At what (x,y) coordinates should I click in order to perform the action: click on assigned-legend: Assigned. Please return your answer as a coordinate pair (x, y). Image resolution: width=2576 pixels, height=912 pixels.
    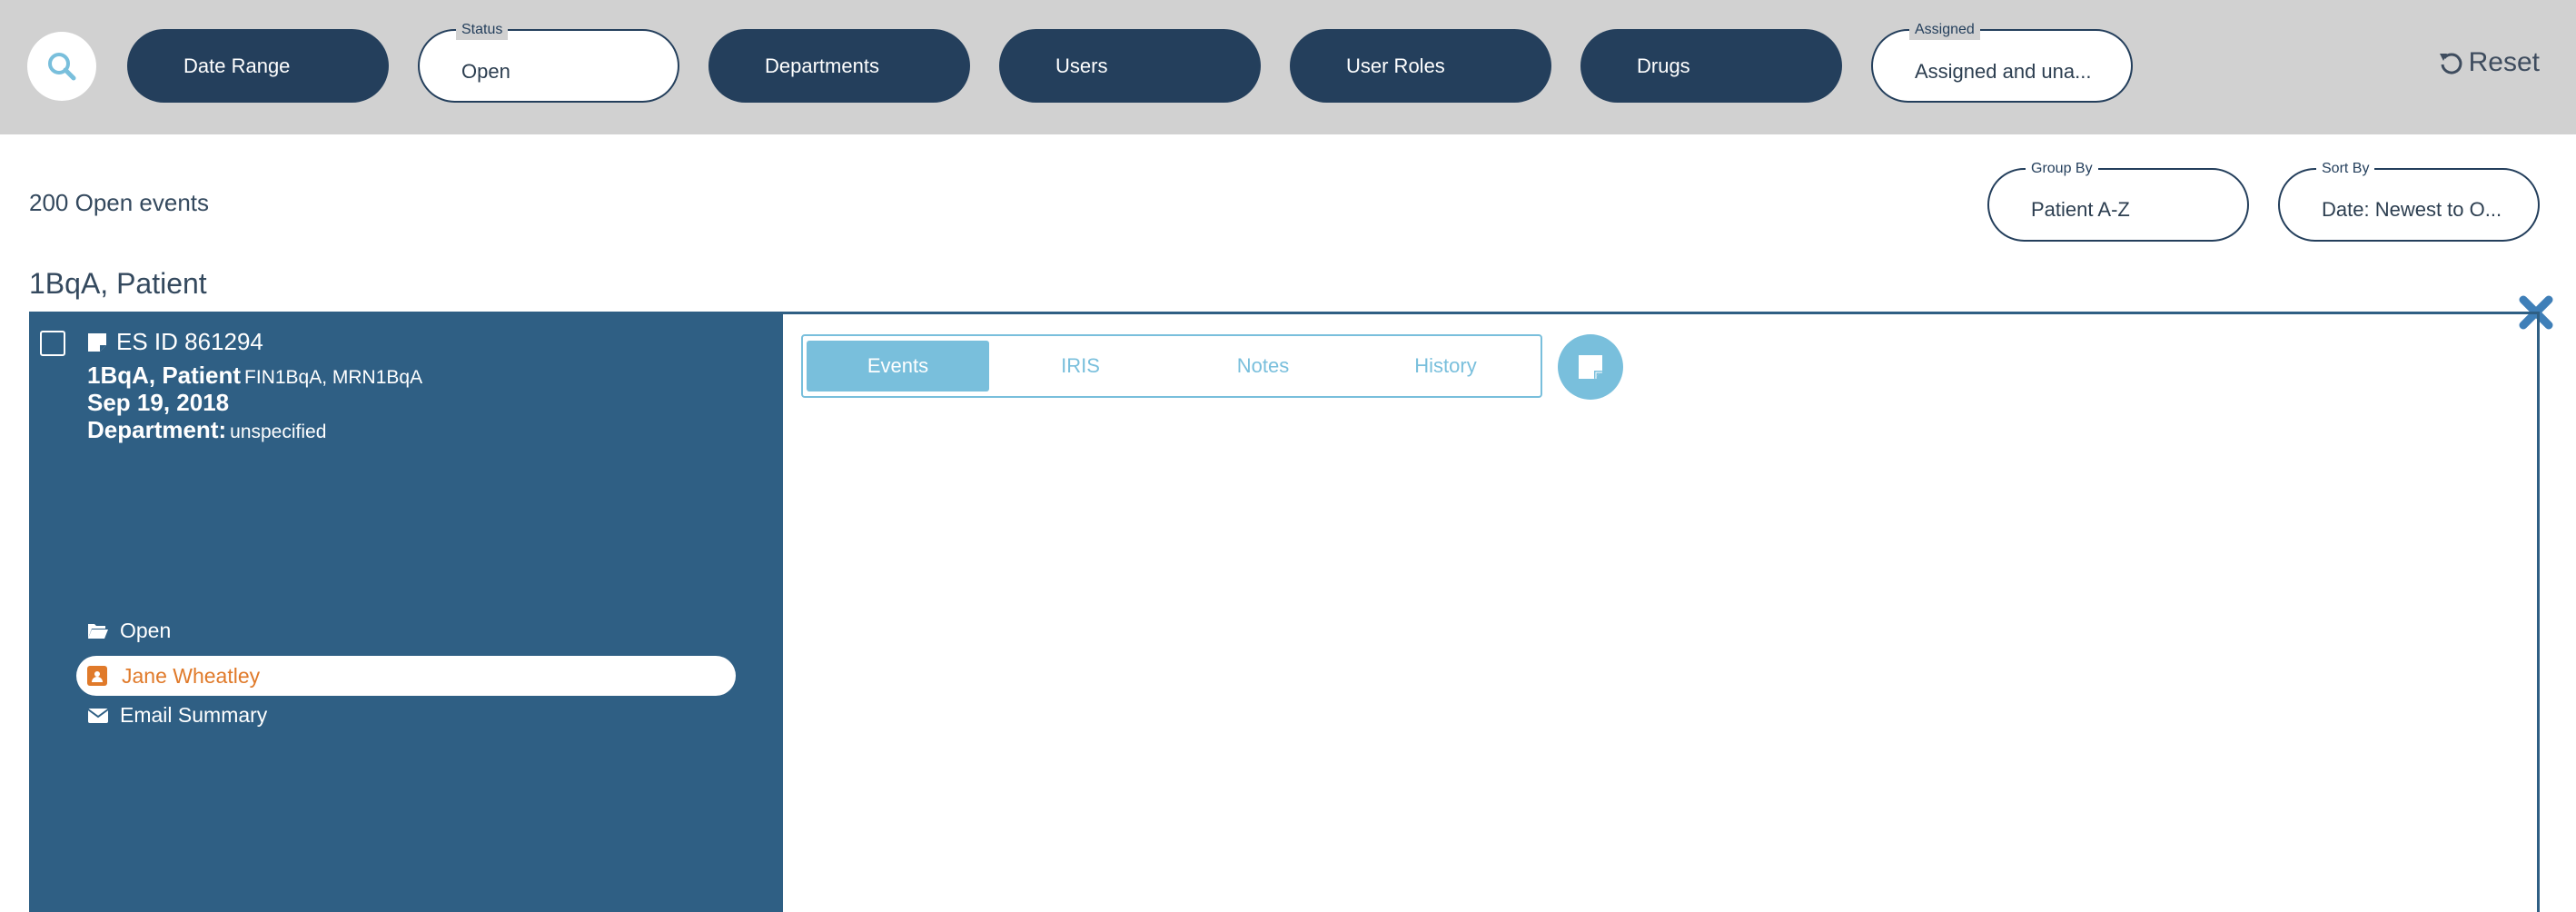
    Looking at the image, I should click on (1944, 30).